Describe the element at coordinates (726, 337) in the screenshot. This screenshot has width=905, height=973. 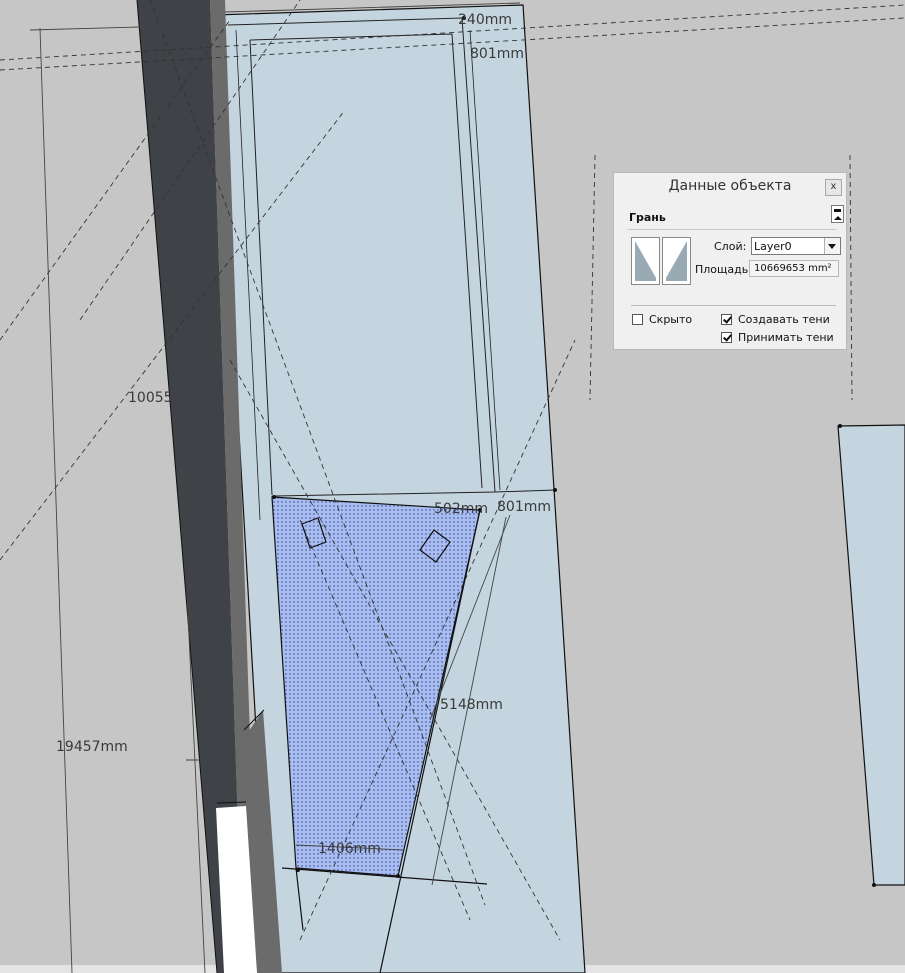
I see `receive-shadows-checkbox` at that location.